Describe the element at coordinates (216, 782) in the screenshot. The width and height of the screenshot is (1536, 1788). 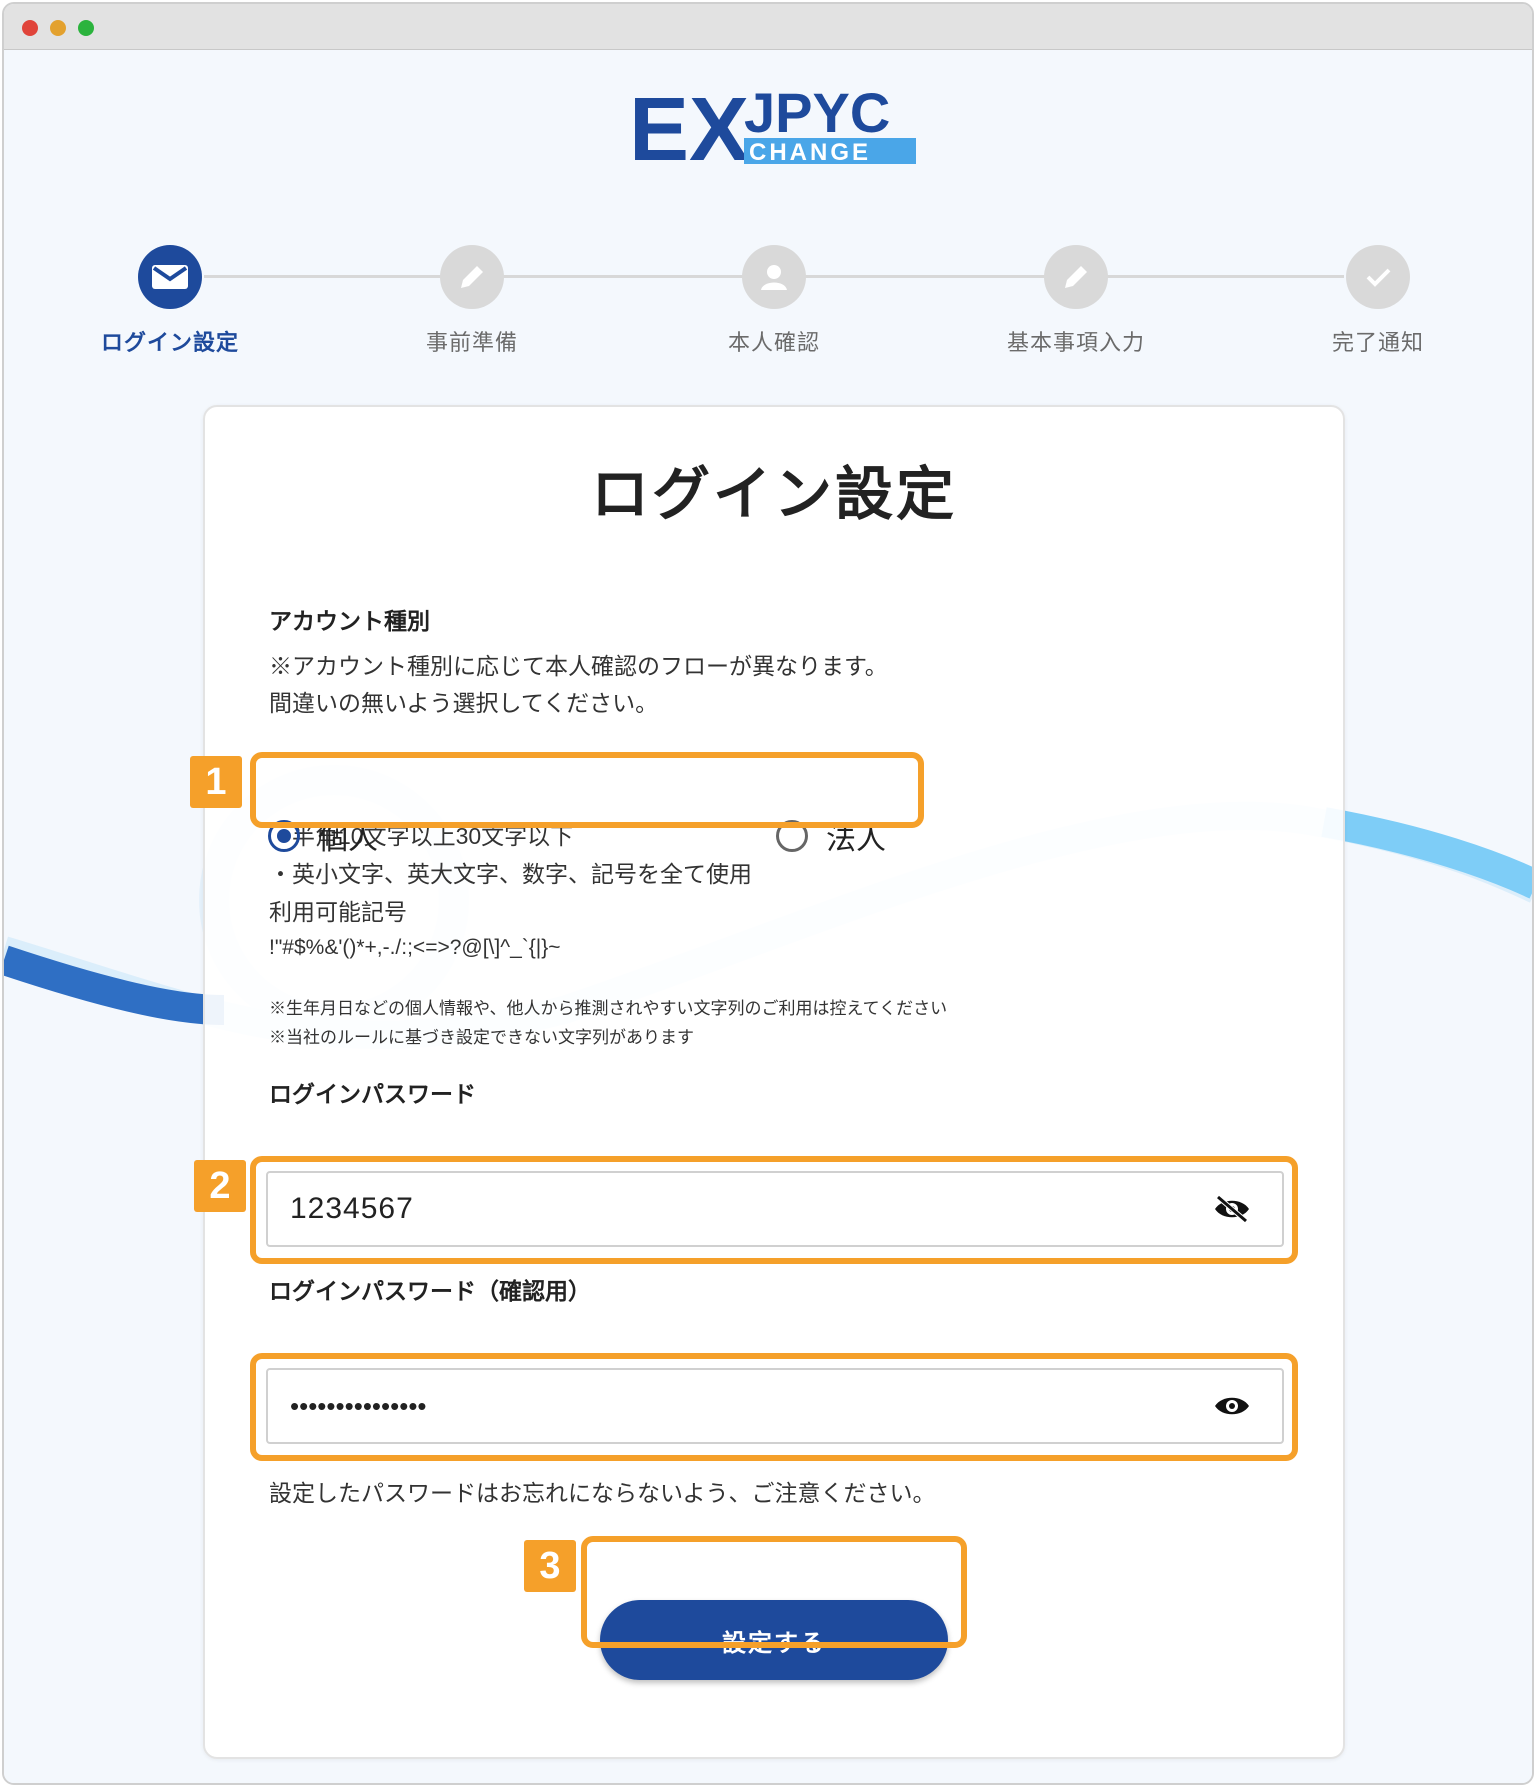
I see `step-badge-1: 1` at that location.